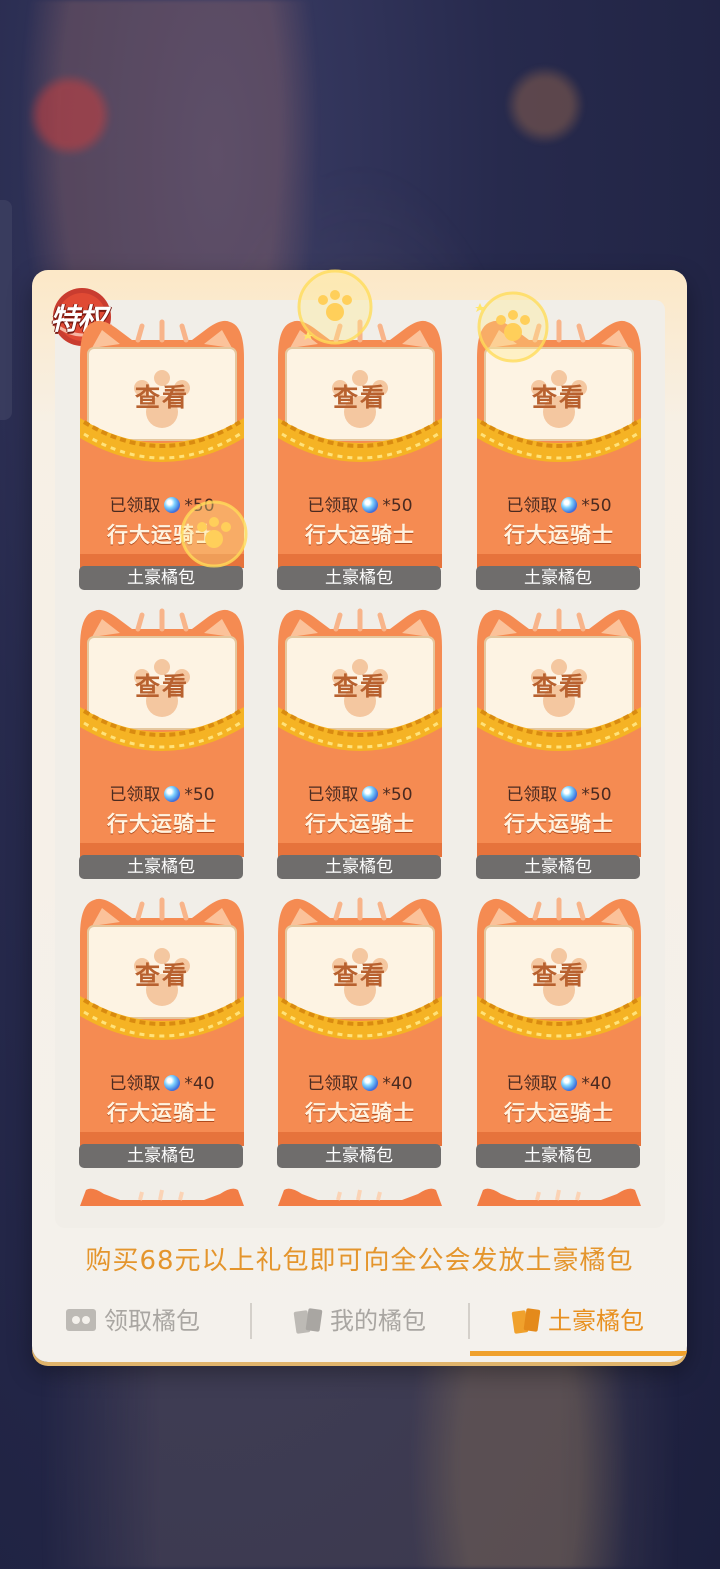  What do you see at coordinates (152, 1321) in the screenshot?
I see `tab-label: 领取橘包` at bounding box center [152, 1321].